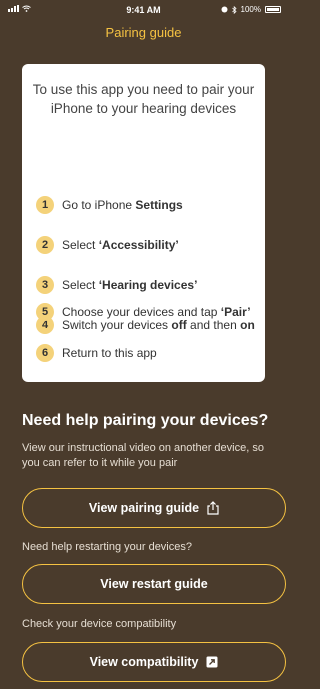 This screenshot has width=320, height=689. I want to click on step-item: 2 Select ‘Accessibility’, so click(147, 245).